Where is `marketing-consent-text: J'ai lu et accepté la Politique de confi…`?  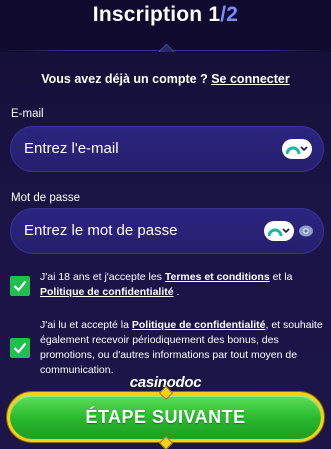 marketing-consent-text: J'ai lu et accepté la Politique de confi… is located at coordinates (182, 348).